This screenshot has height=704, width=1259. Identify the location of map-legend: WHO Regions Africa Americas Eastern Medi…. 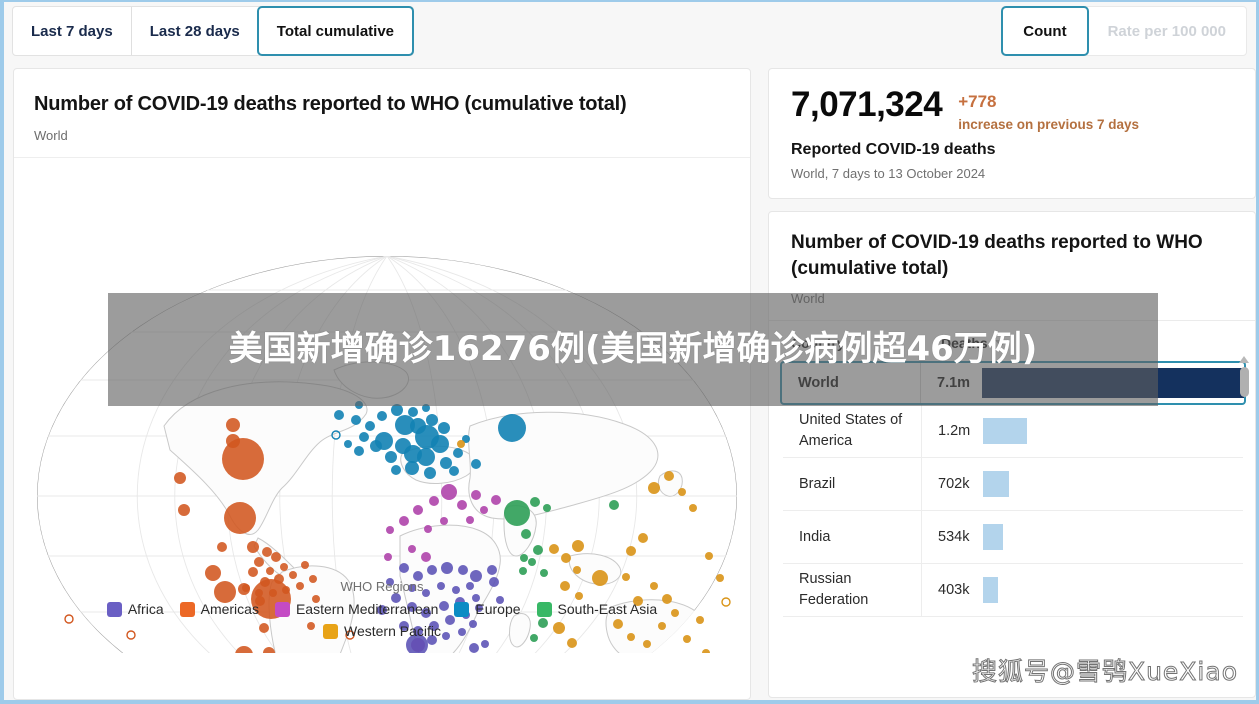
(382, 609).